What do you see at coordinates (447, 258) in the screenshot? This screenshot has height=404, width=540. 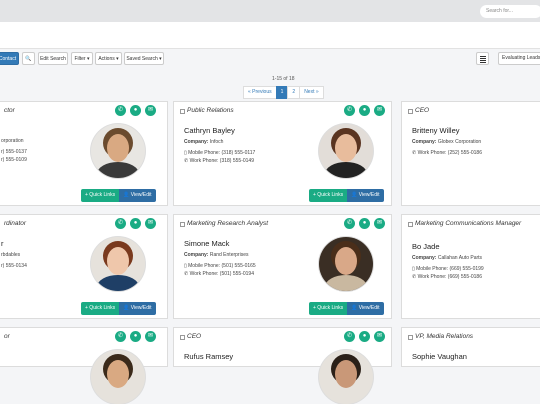 I see `company: Company: Callahan Auto Parts` at bounding box center [447, 258].